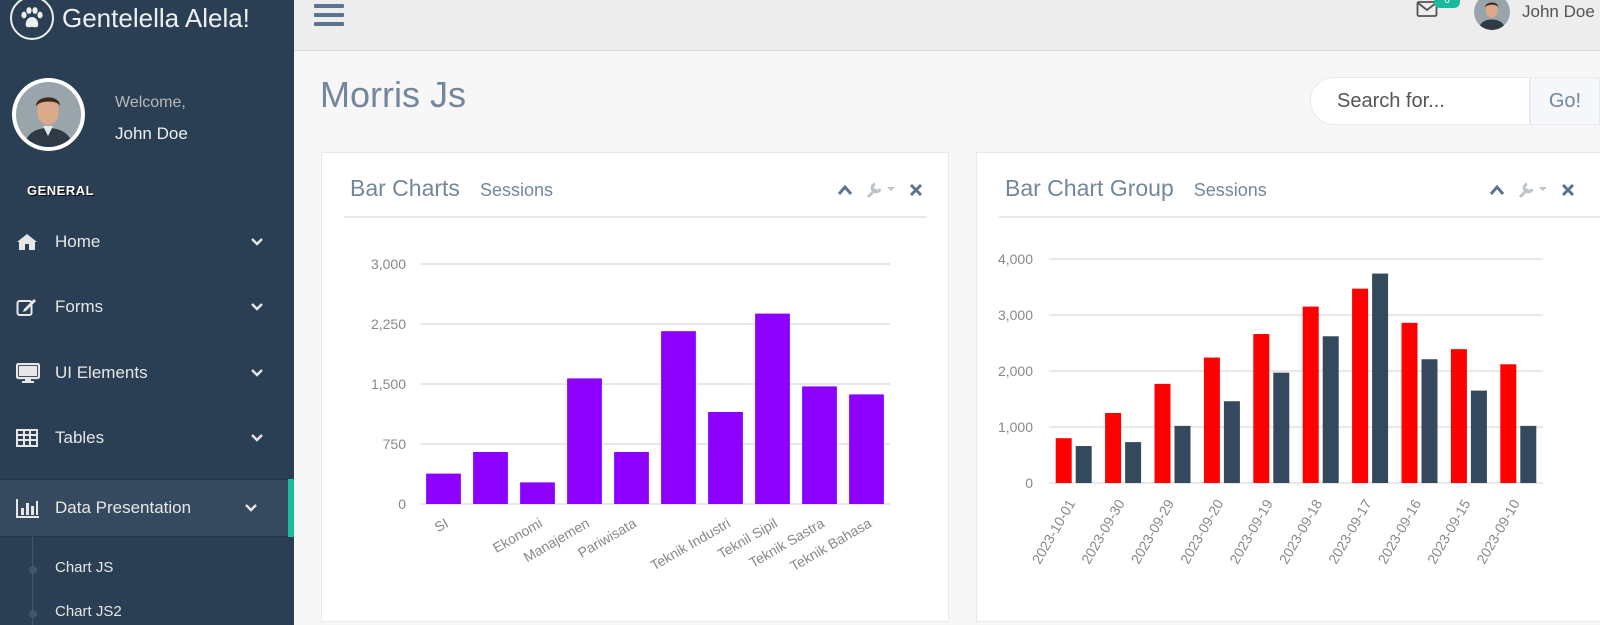  I want to click on x-tick-label: 2023-09-29, so click(1152, 531).